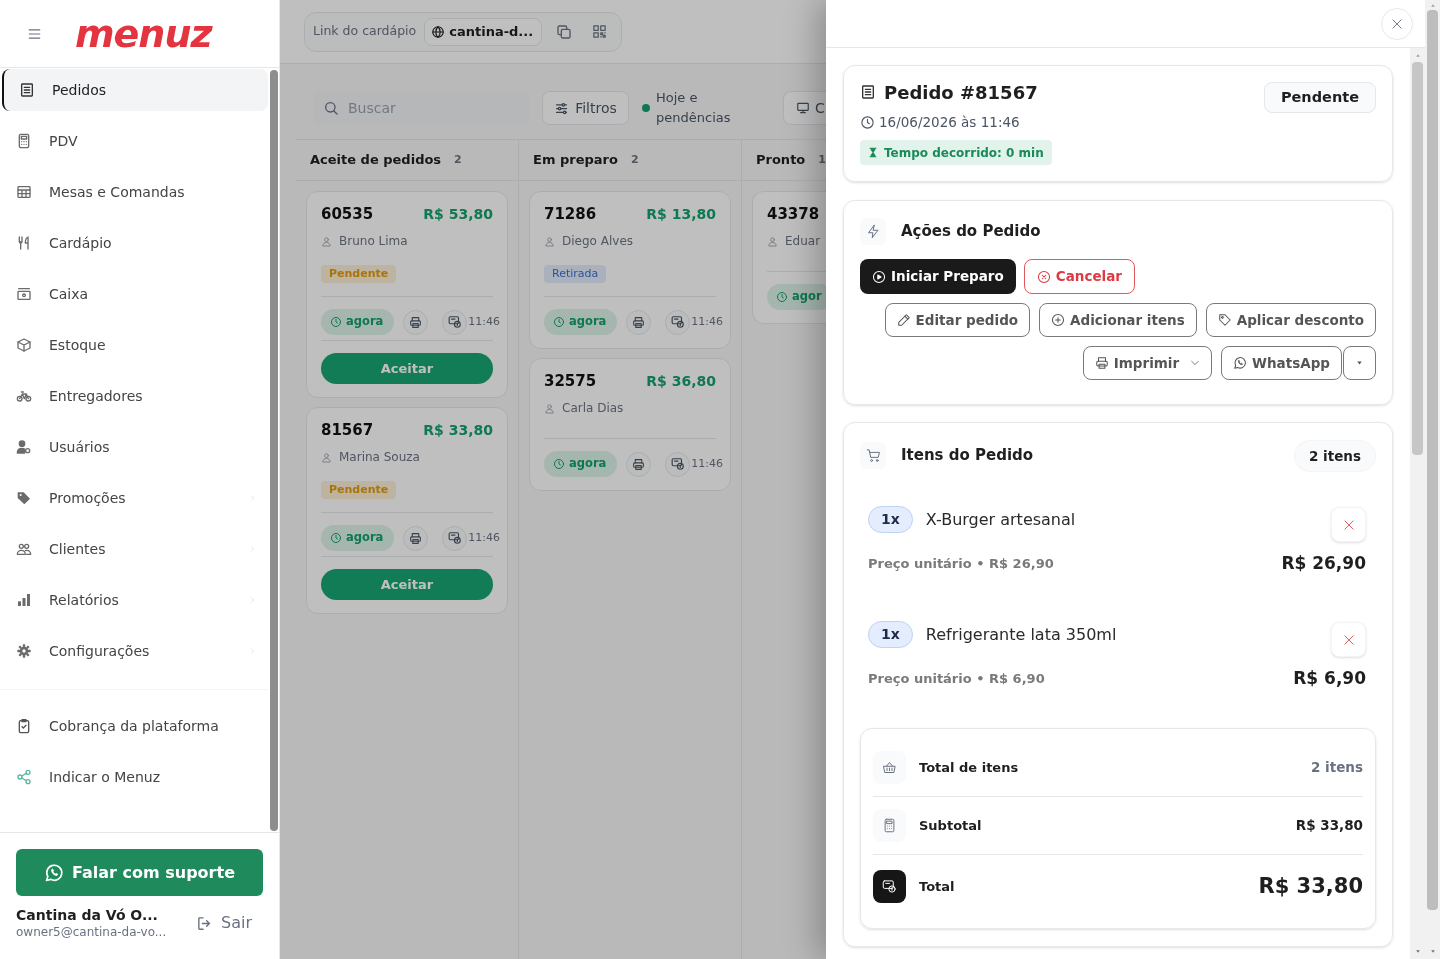  I want to click on customer-name: Diego Alves, so click(597, 241).